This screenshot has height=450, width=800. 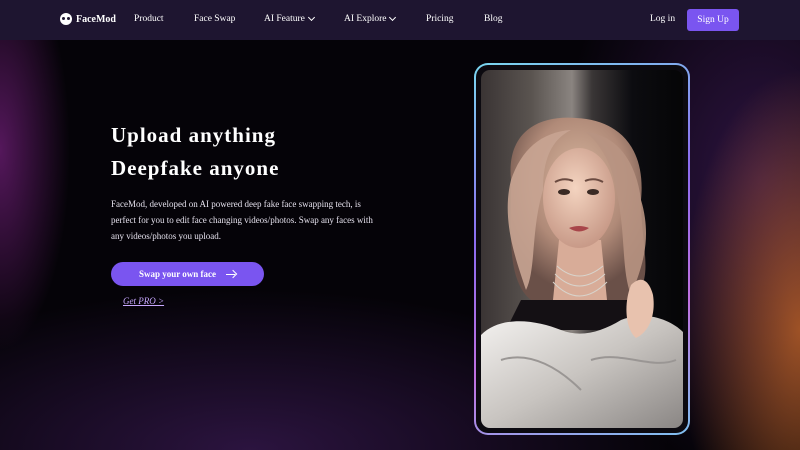 What do you see at coordinates (231, 274) in the screenshot?
I see `arrow-right-icon` at bounding box center [231, 274].